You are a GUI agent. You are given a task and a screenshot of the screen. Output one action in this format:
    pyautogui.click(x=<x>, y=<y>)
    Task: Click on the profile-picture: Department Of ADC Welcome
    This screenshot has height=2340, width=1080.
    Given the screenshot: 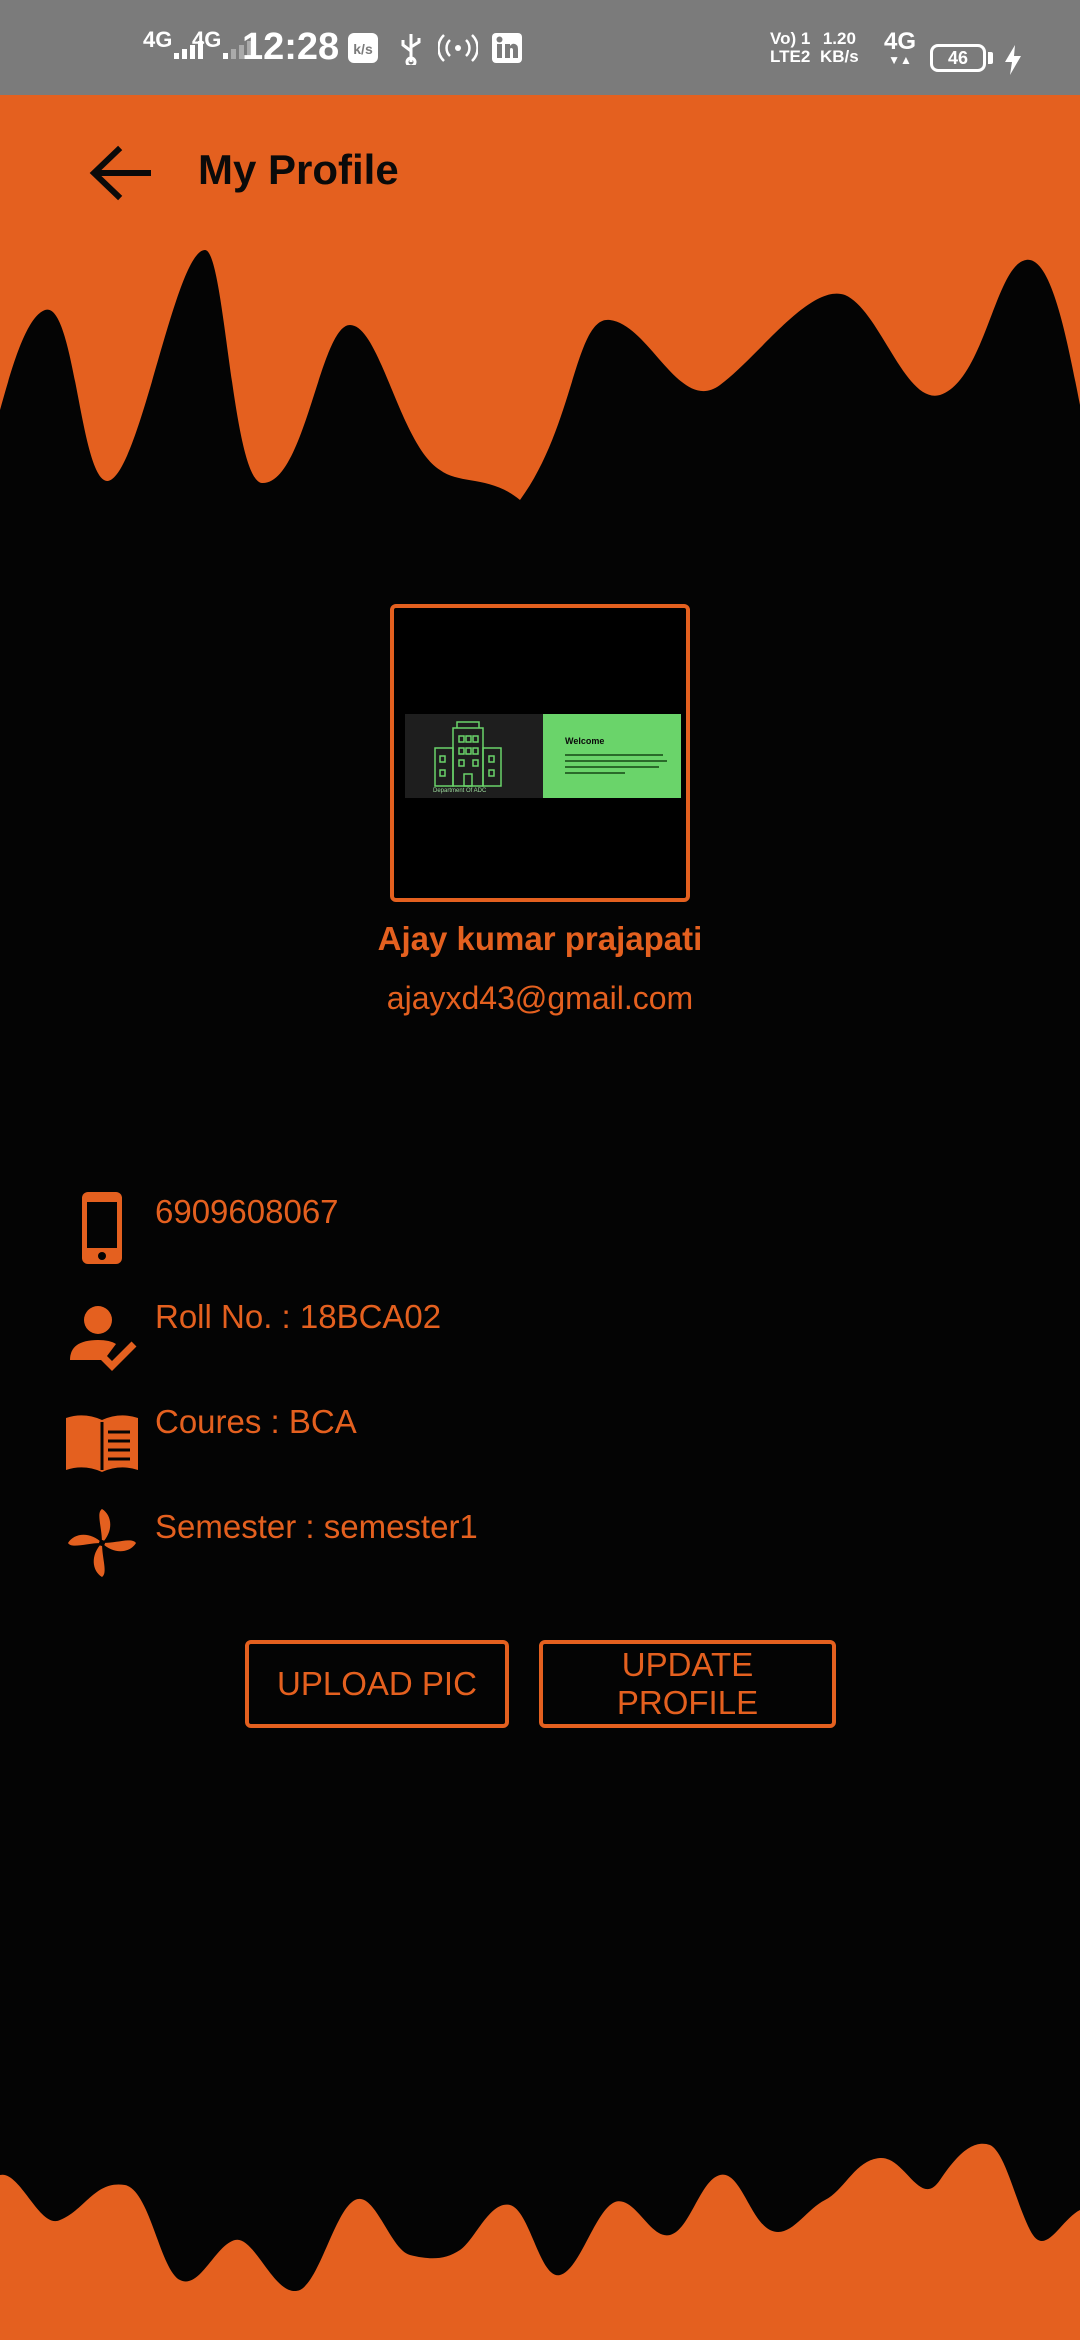 What is the action you would take?
    pyautogui.click(x=540, y=753)
    